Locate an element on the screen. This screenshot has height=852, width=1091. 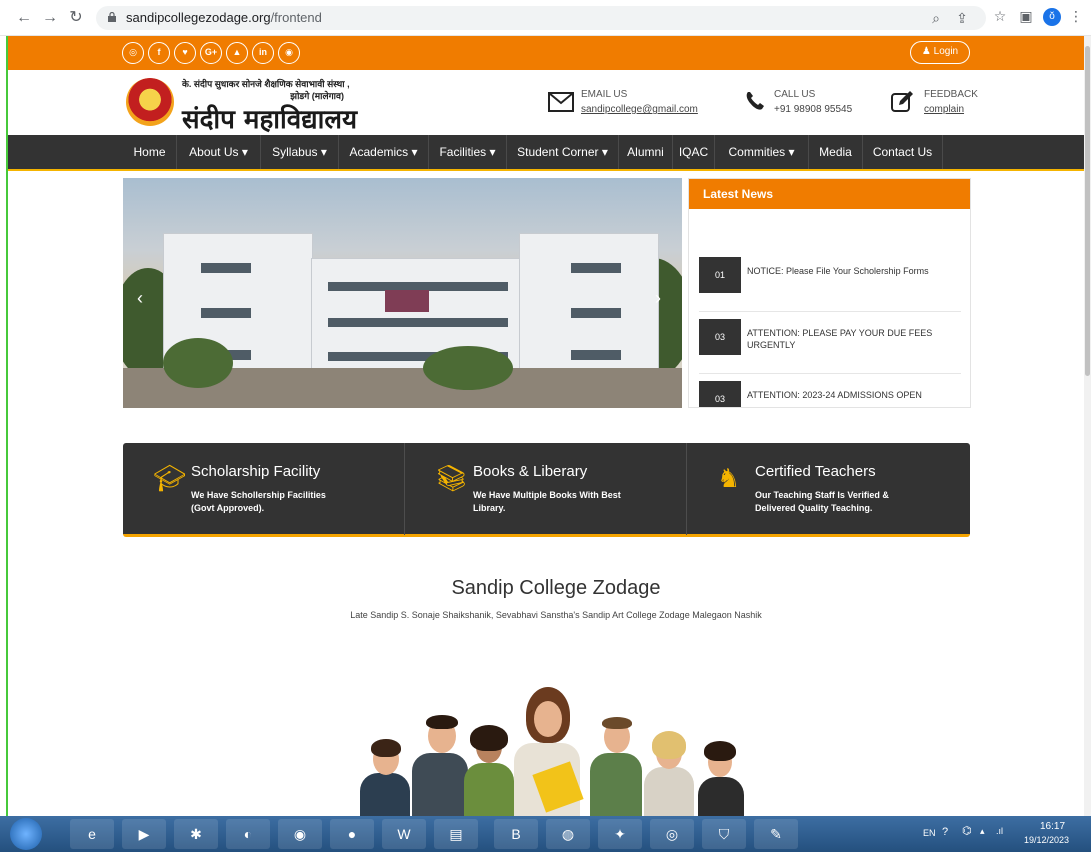
network-tray-icon: ⌬ is located at coordinates (967, 830).